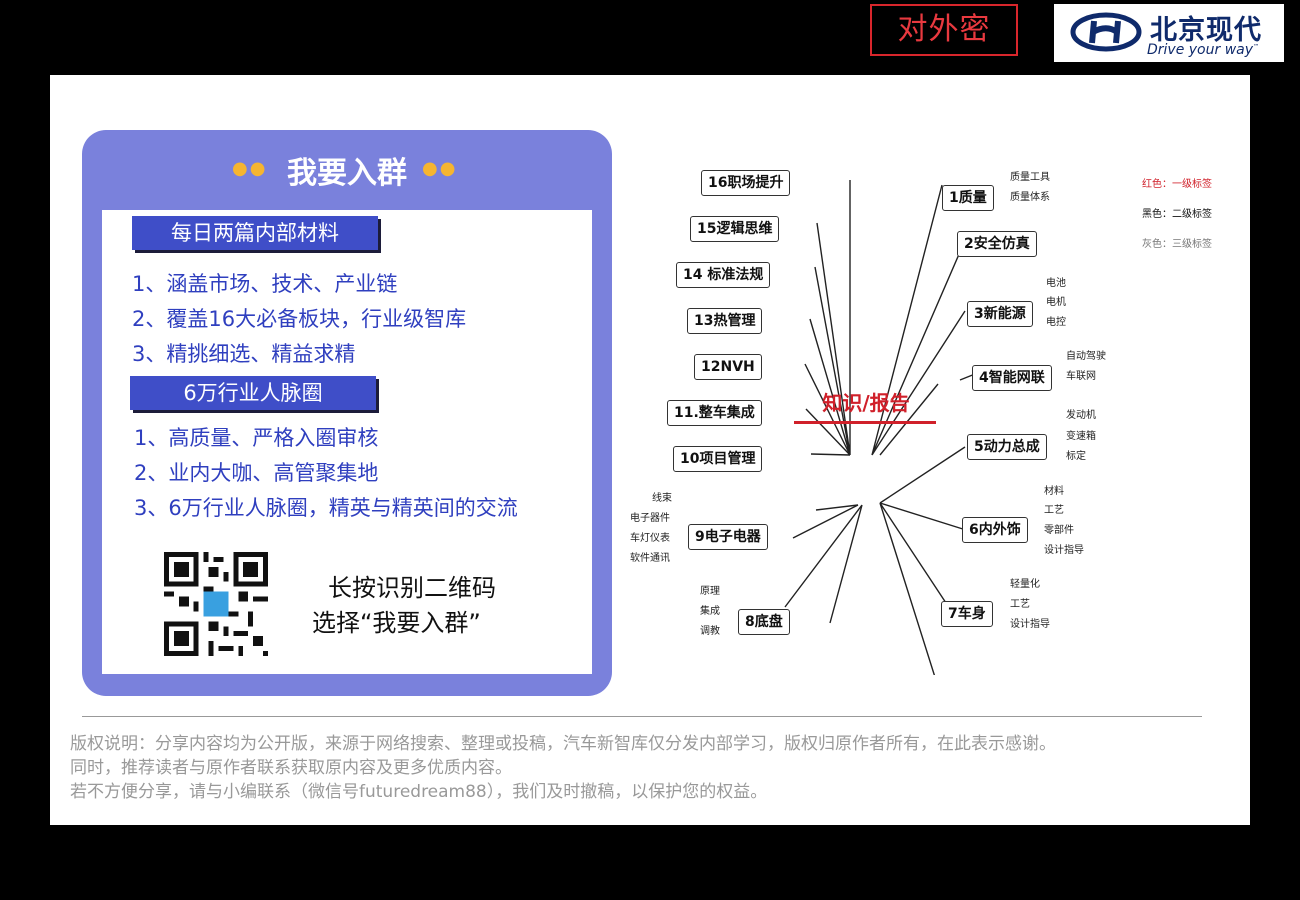  I want to click on mindmap-node: 1质量, so click(968, 198).